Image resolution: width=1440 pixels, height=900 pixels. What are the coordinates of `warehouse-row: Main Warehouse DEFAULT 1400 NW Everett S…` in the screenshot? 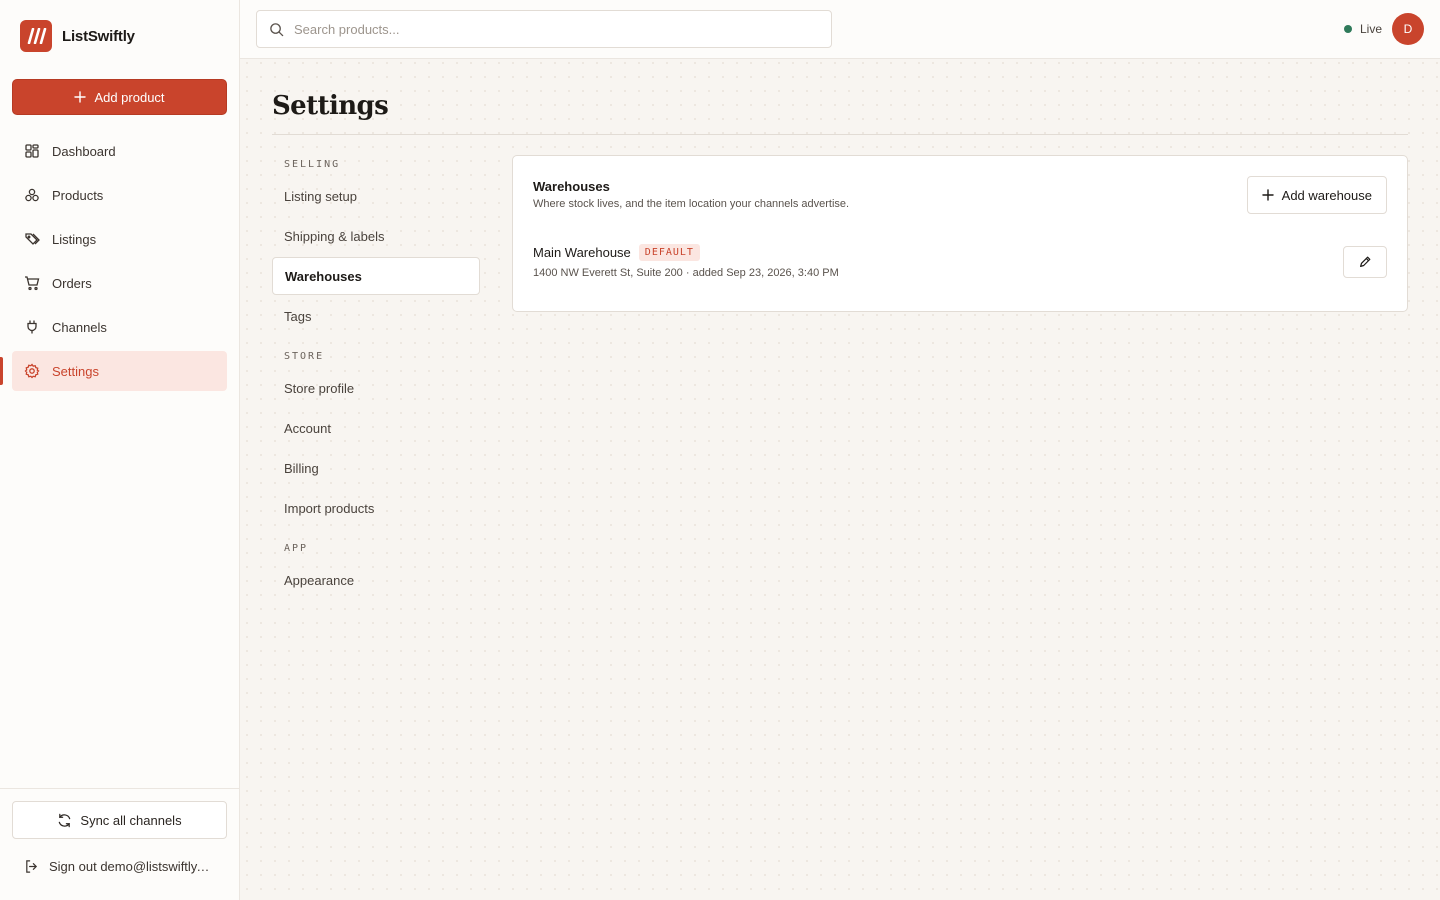 It's located at (960, 261).